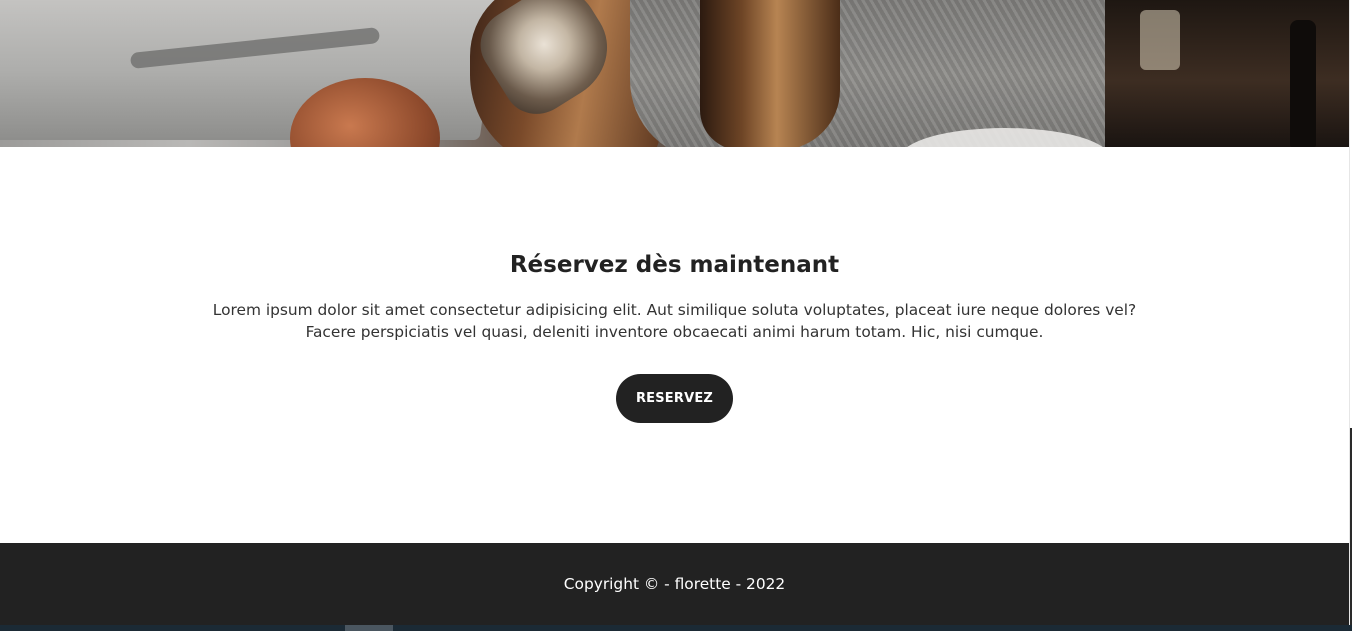 The image size is (1352, 631). What do you see at coordinates (770, 73) in the screenshot?
I see `hero-hair-right-shape` at bounding box center [770, 73].